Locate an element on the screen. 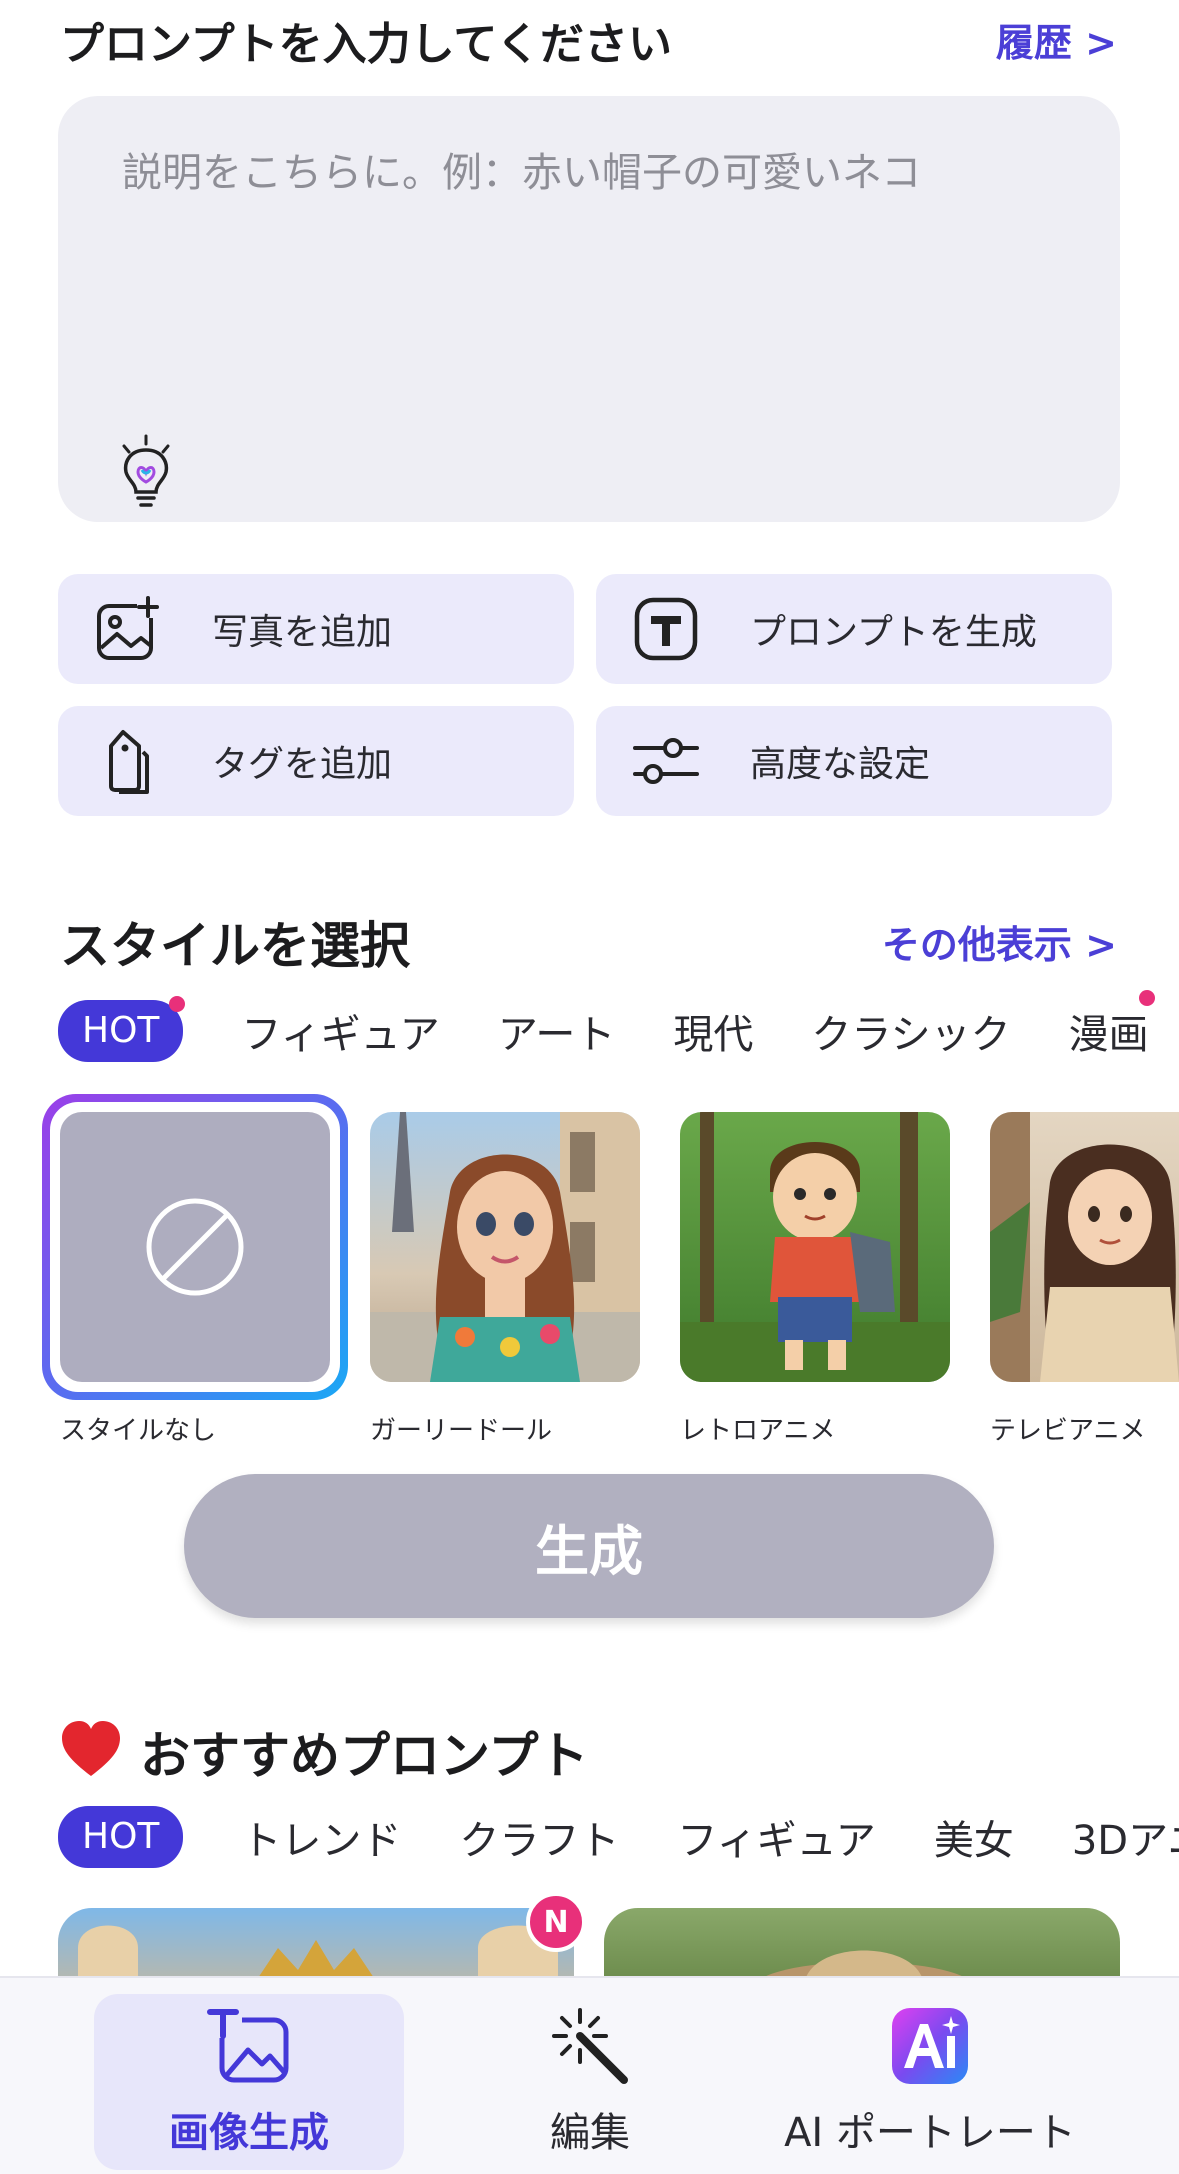 The image size is (1179, 2174). nav-edit-label: 編集 is located at coordinates (590, 2133).